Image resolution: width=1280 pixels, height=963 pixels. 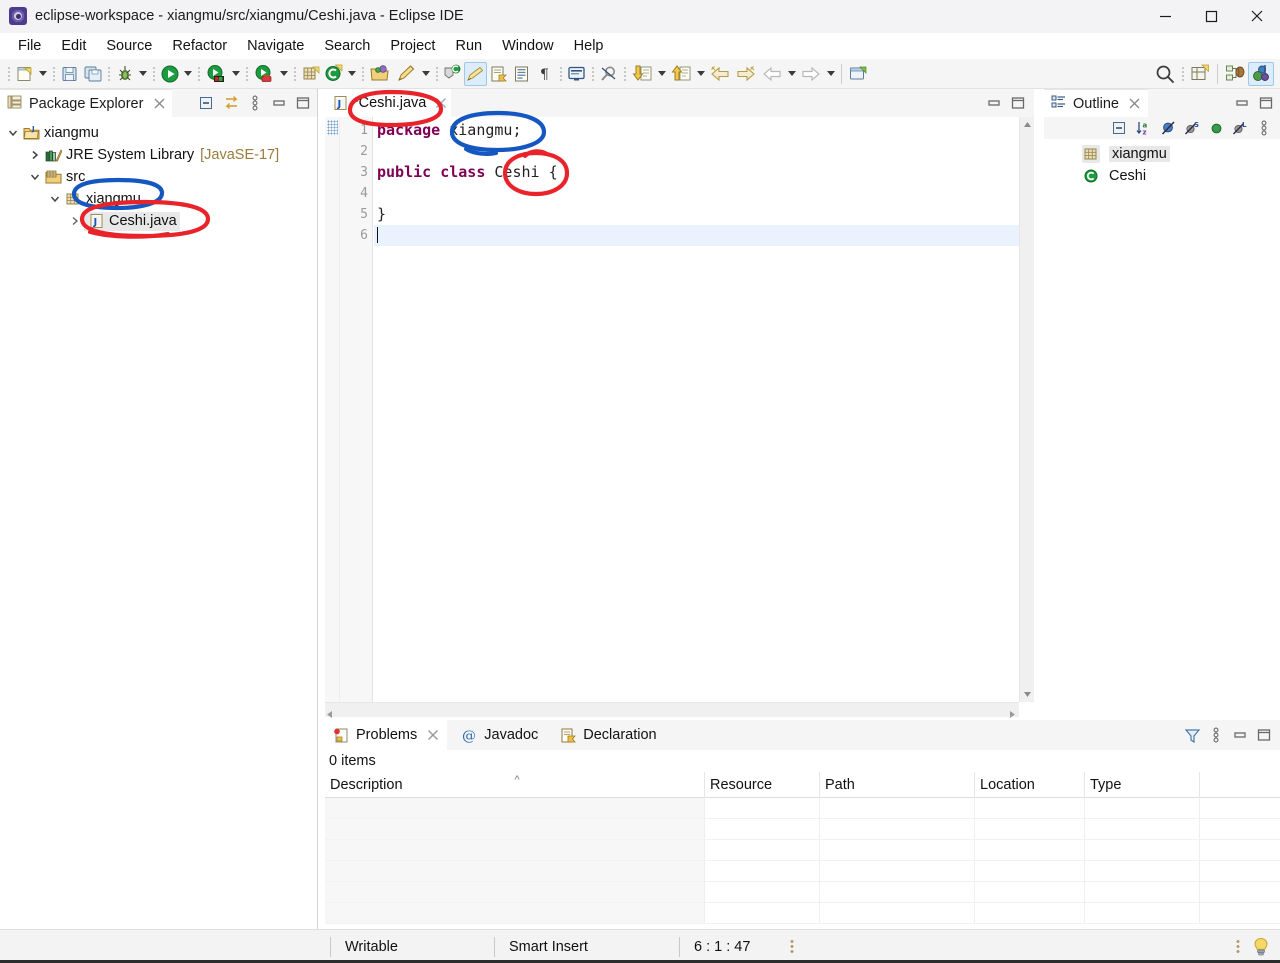 I want to click on new-java-package-icon, so click(x=310, y=74).